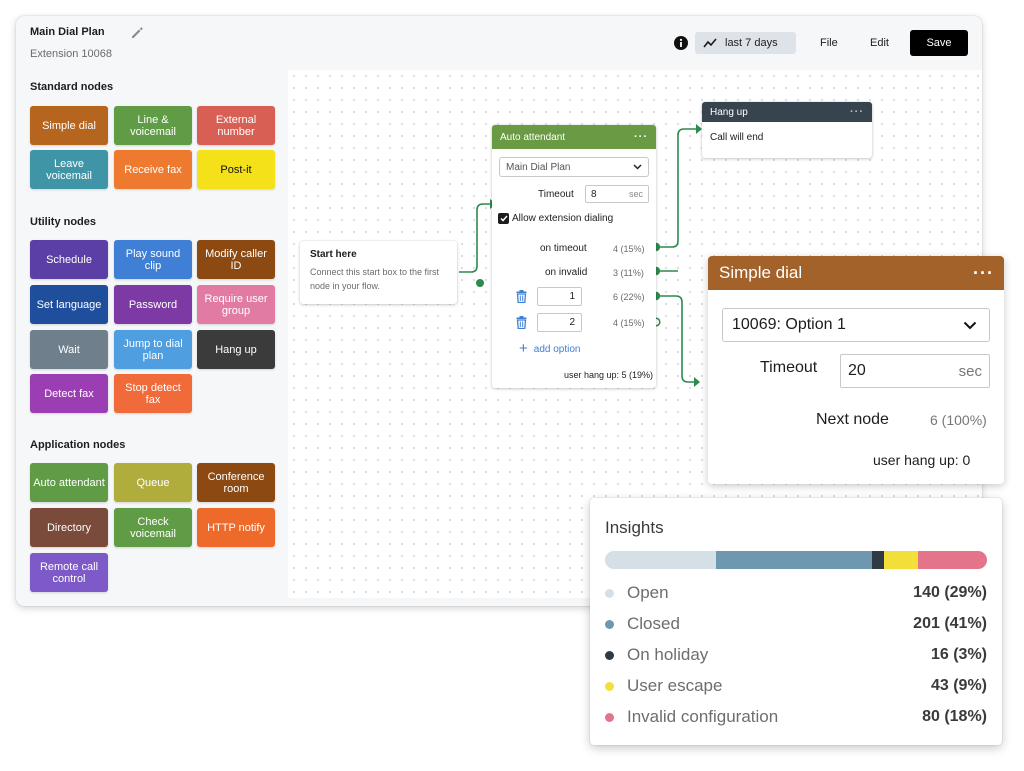 Image resolution: width=1024 pixels, height=771 pixels. Describe the element at coordinates (572, 296) in the screenshot. I see `option-1-value: 1` at that location.